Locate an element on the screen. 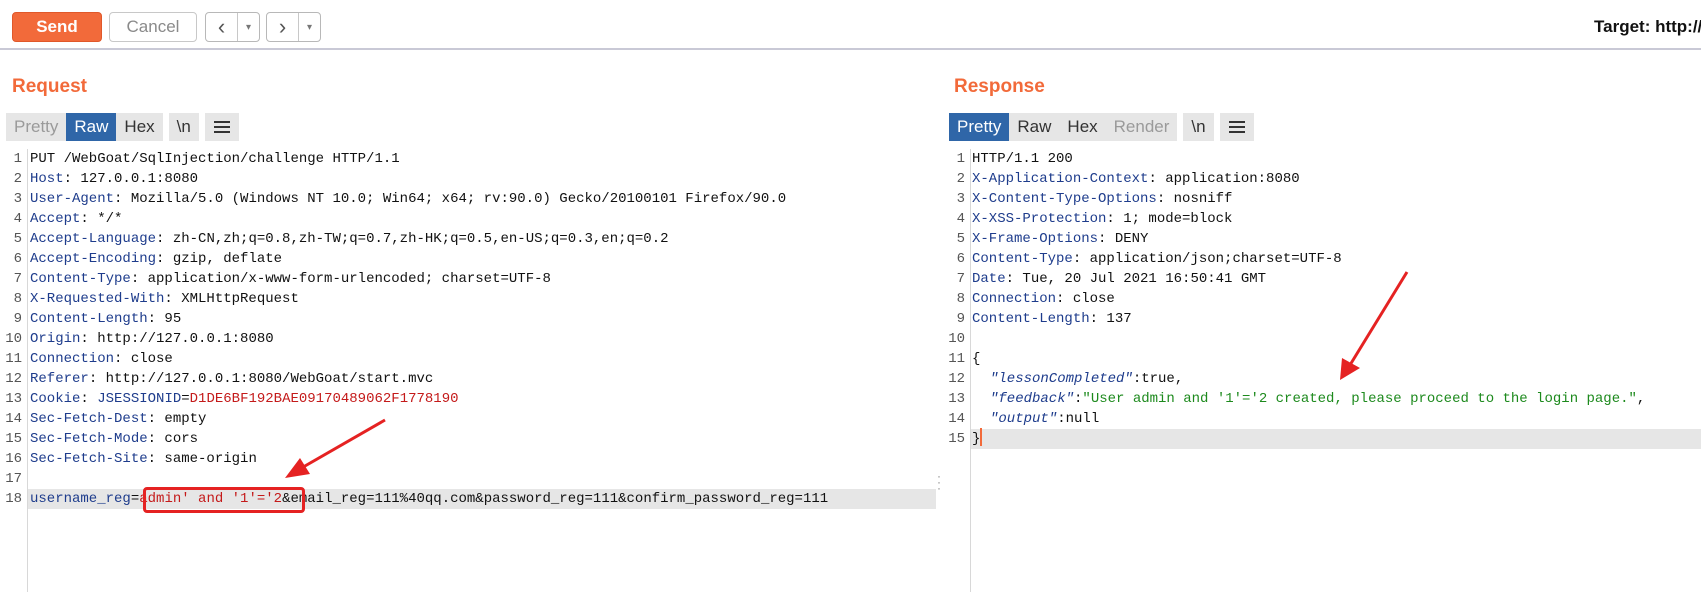 The image size is (1701, 592). line-number: 1 is located at coordinates (960, 159).